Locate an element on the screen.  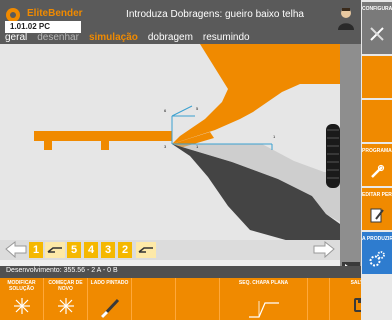
configuration-button: CONFIGURAÇÃO is located at coordinates (377, 28).